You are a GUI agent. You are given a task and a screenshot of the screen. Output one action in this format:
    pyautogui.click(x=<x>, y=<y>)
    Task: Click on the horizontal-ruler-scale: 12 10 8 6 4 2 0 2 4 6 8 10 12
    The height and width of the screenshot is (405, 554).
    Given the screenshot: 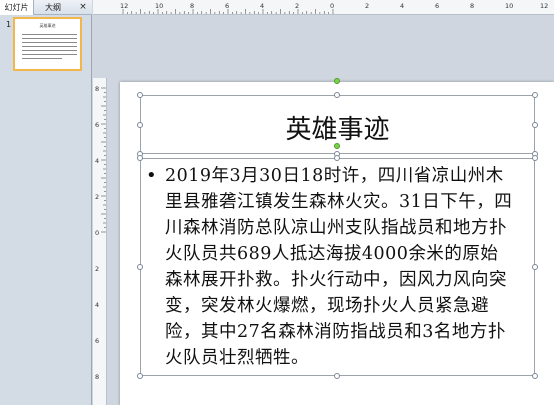 What is the action you would take?
    pyautogui.click(x=334, y=8)
    